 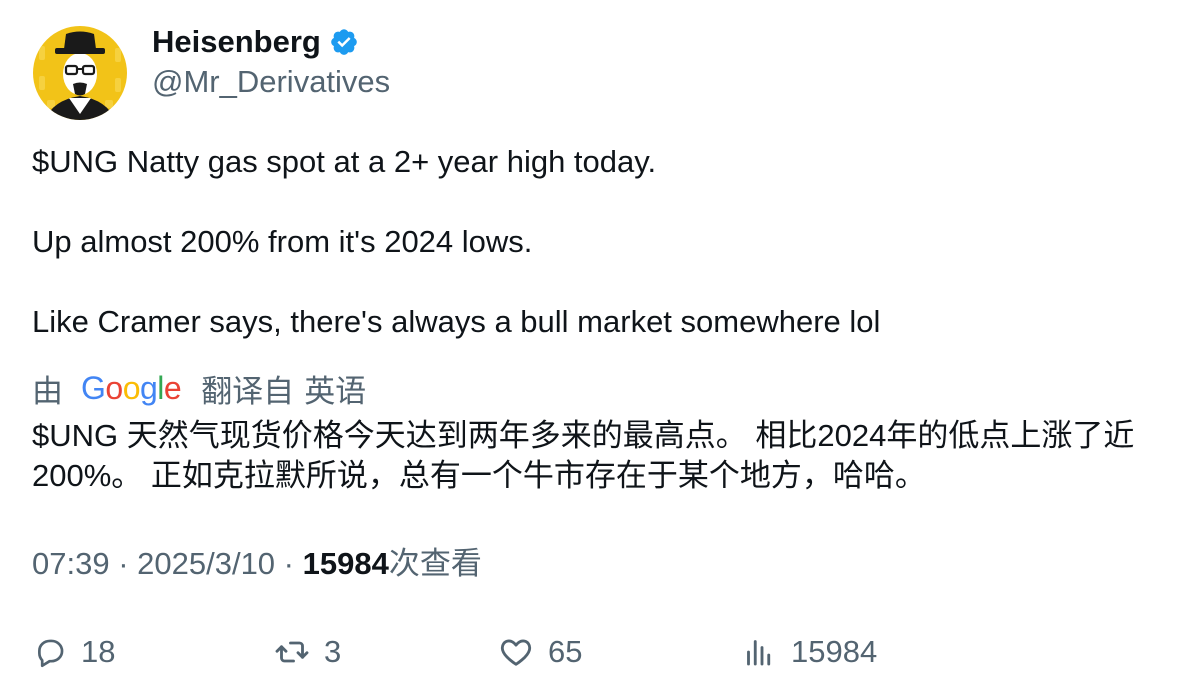 I want to click on display-name: Heisenberg, so click(x=236, y=42).